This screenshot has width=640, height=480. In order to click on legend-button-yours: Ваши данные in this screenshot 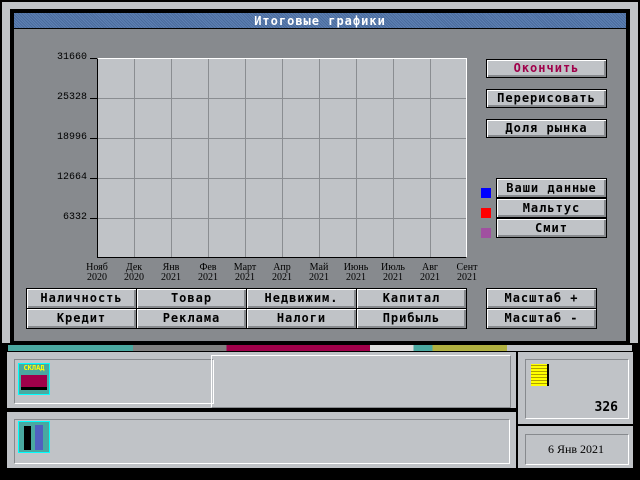, I will do `click(551, 188)`.